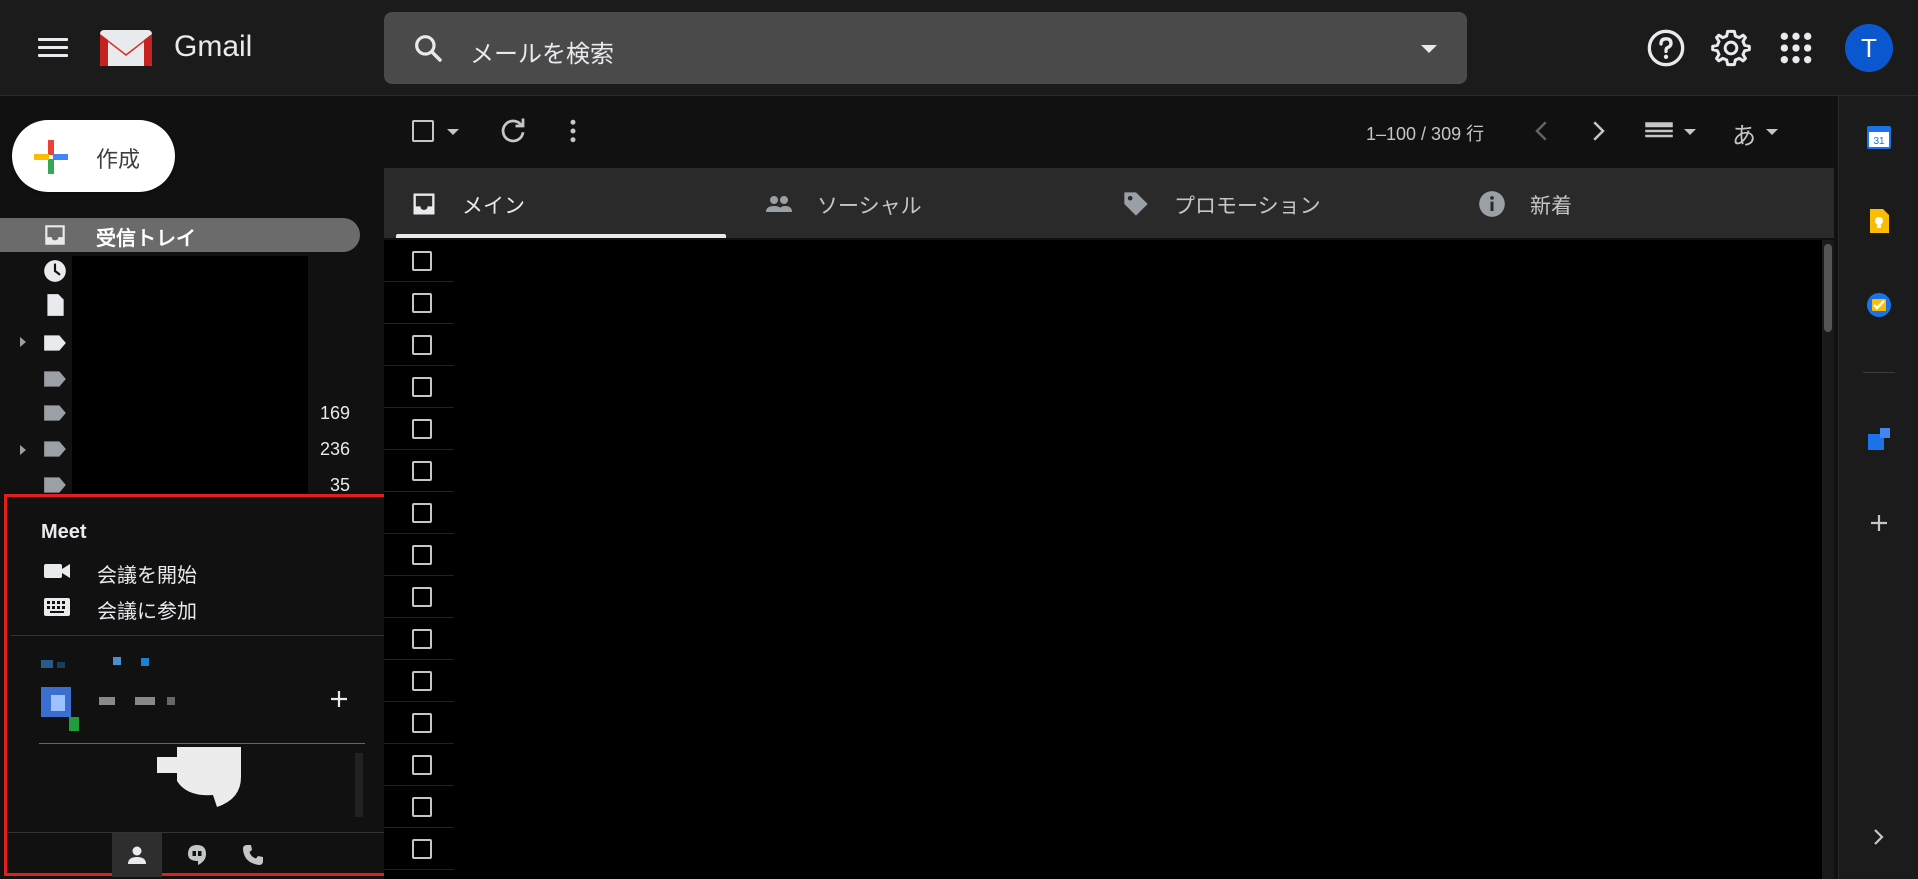  Describe the element at coordinates (339, 485) in the screenshot. I see `label-count: 35` at that location.